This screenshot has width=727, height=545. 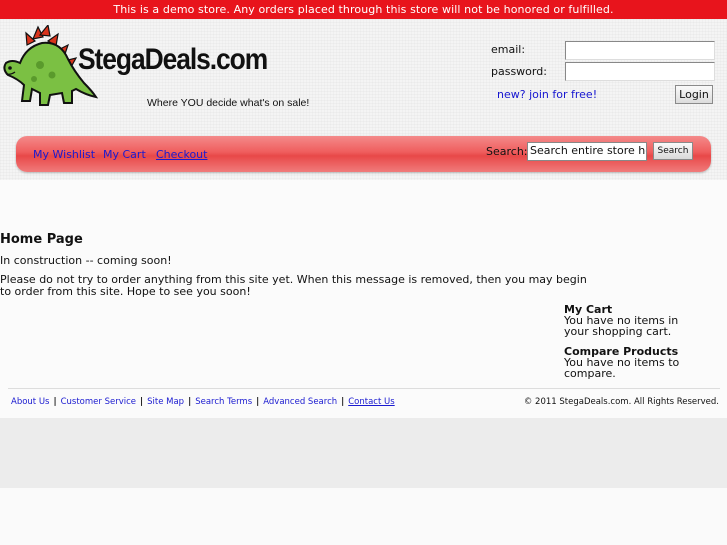 I want to click on footer-site-map: Site Map, so click(x=165, y=402).